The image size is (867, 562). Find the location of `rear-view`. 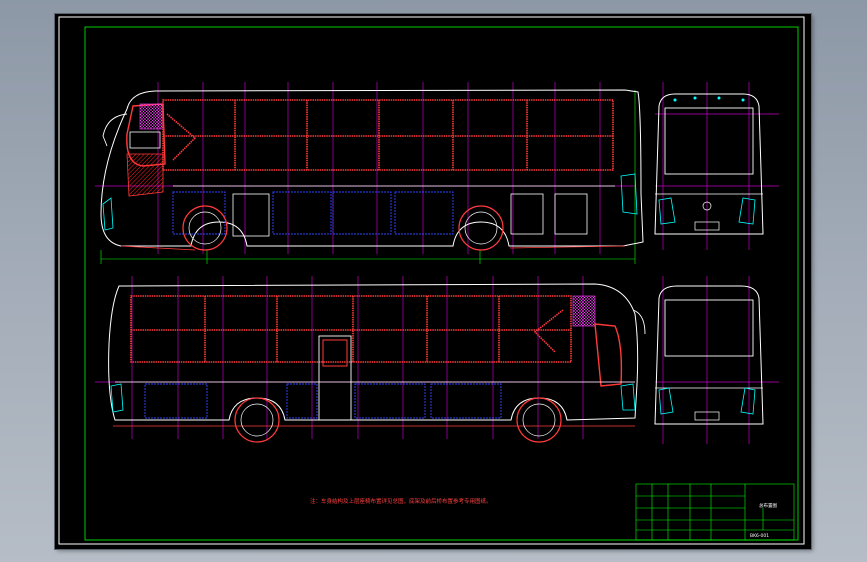

rear-view is located at coordinates (716, 360).